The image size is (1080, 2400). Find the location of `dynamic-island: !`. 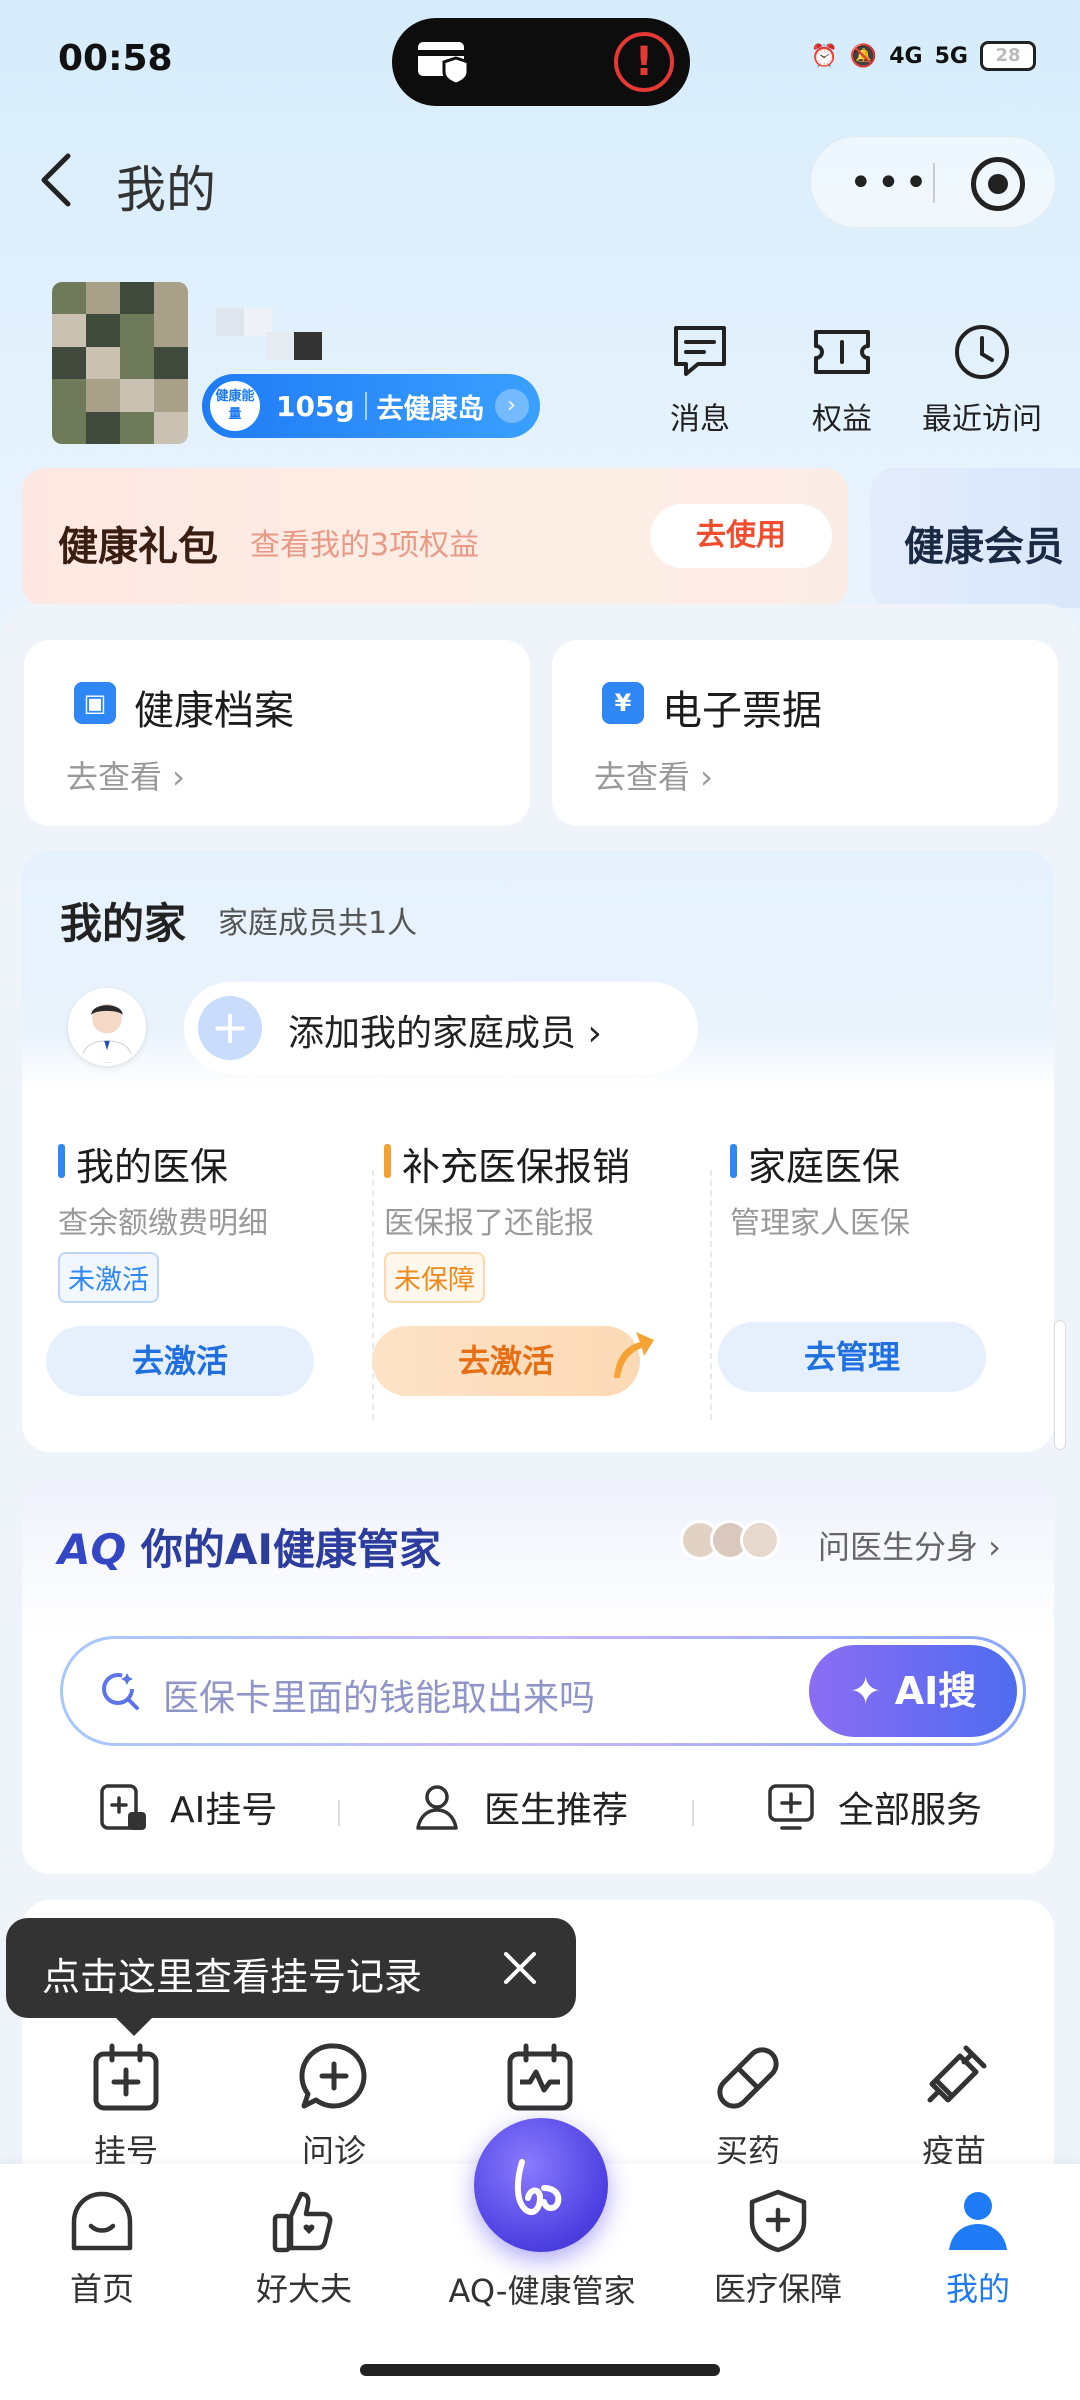

dynamic-island: ! is located at coordinates (541, 62).